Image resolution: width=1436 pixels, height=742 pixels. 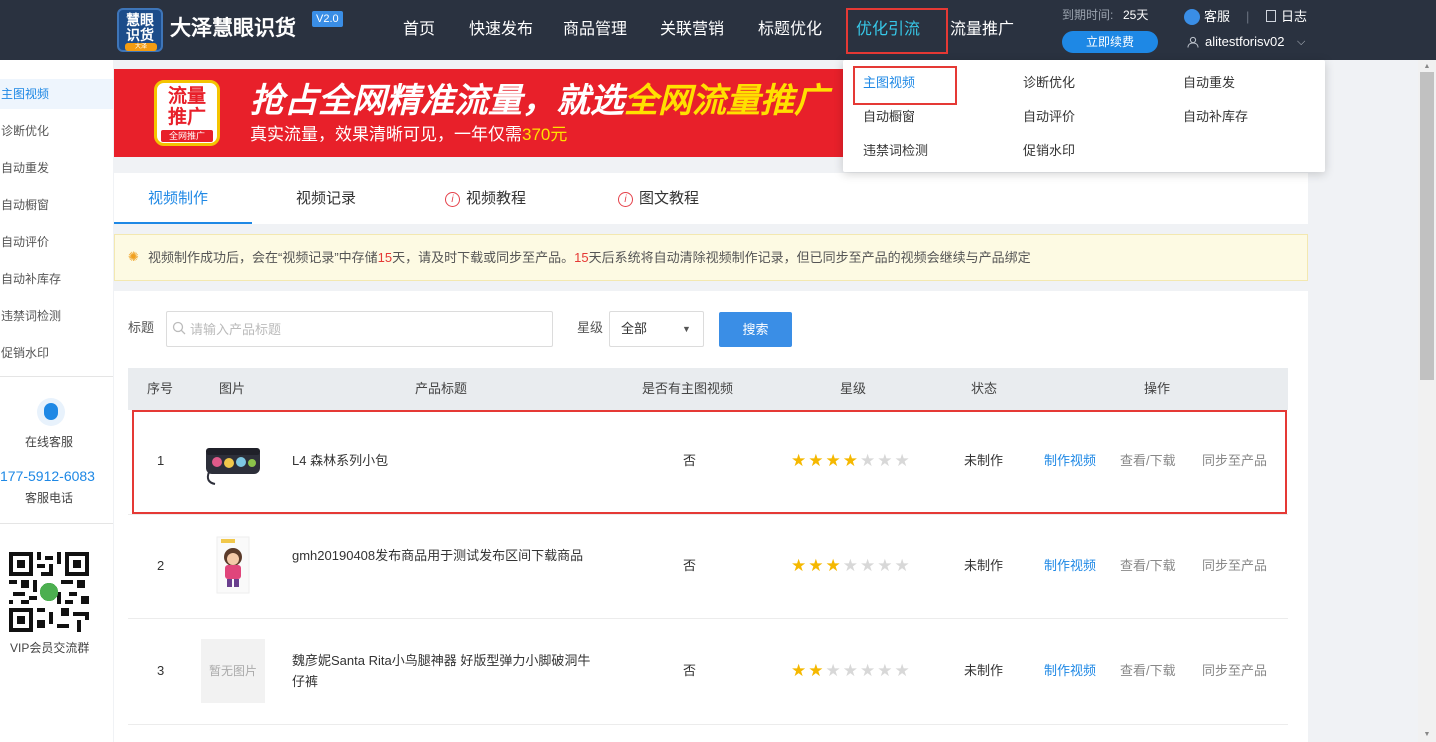 What do you see at coordinates (56, 279) in the screenshot?
I see `sidebar-item-auto-restock: 自动补库存` at bounding box center [56, 279].